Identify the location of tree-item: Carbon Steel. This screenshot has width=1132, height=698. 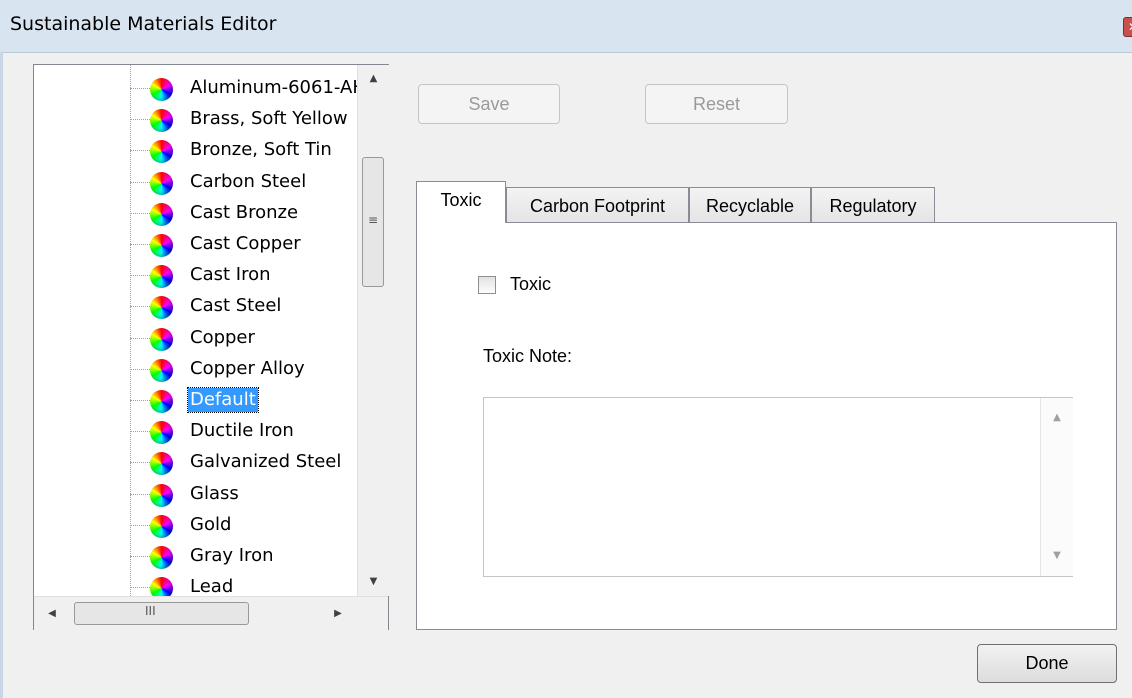
(243, 182).